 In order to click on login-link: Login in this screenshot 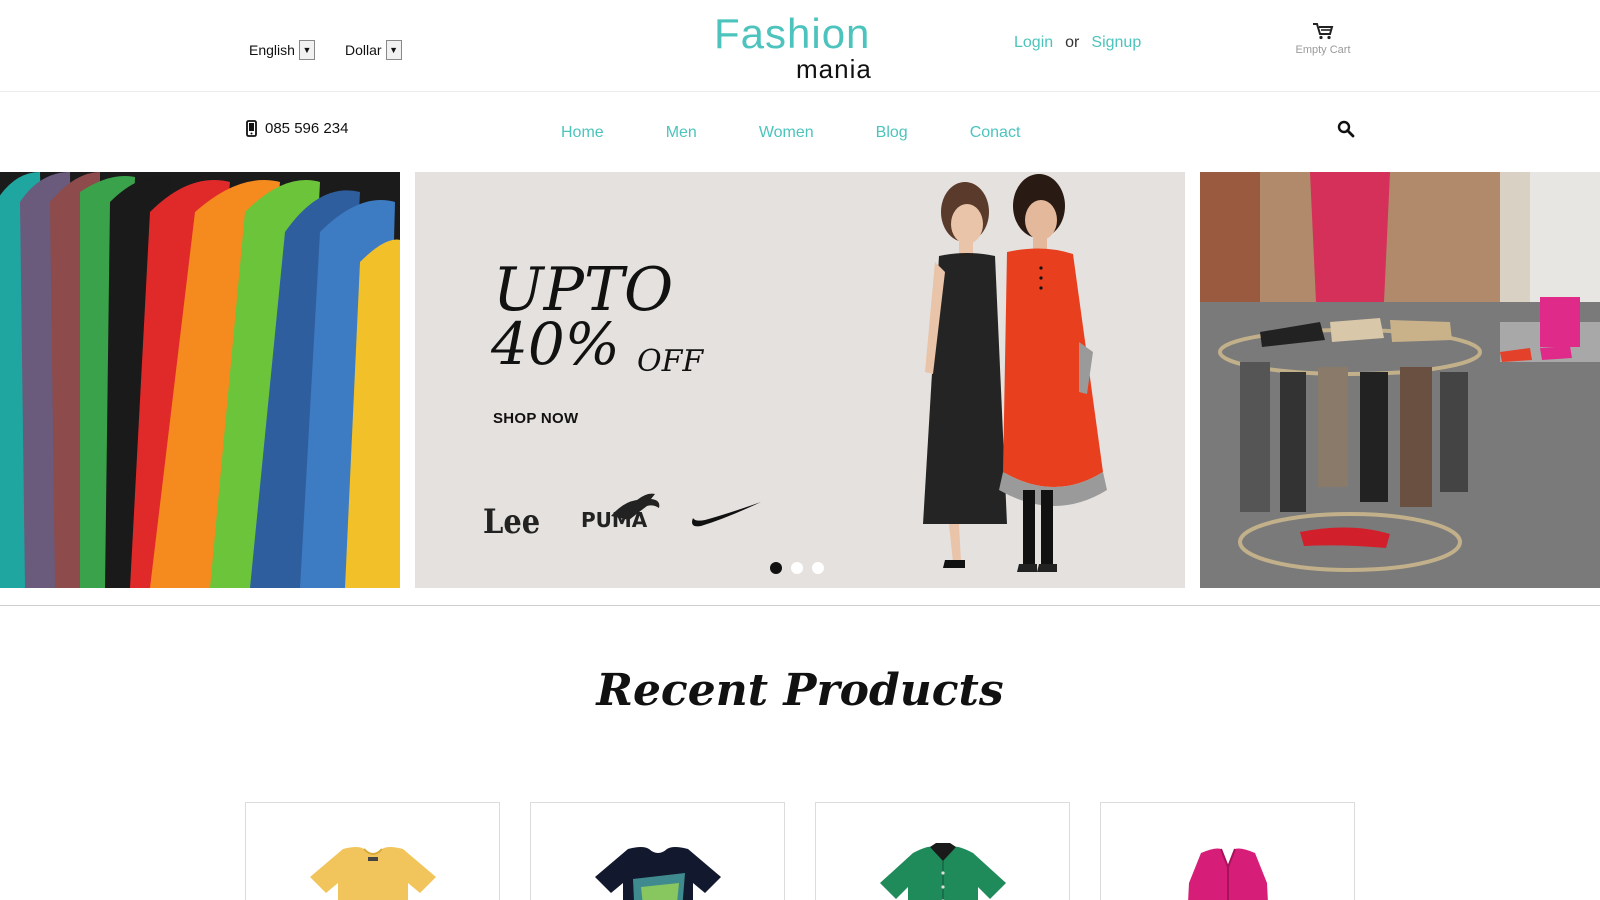, I will do `click(1033, 43)`.